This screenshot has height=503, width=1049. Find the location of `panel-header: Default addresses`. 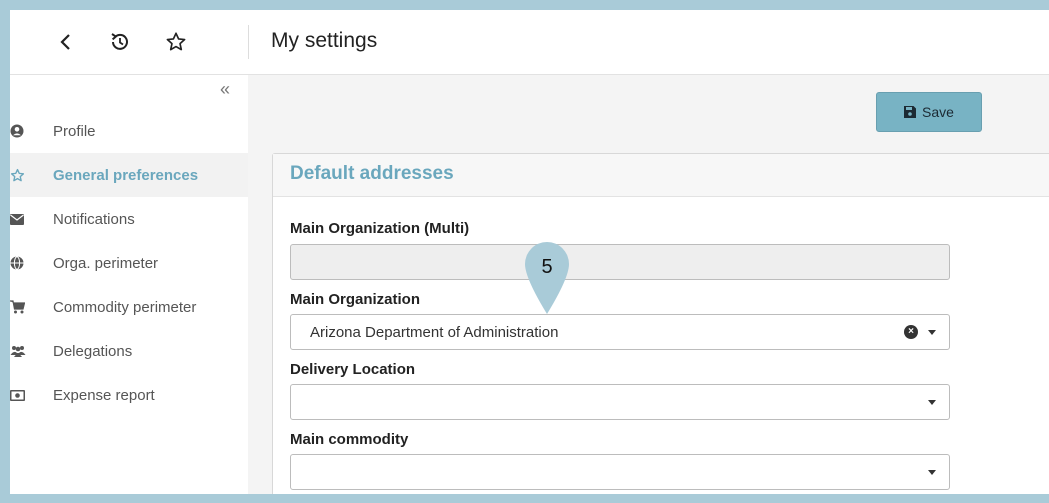

panel-header: Default addresses is located at coordinates (661, 175).